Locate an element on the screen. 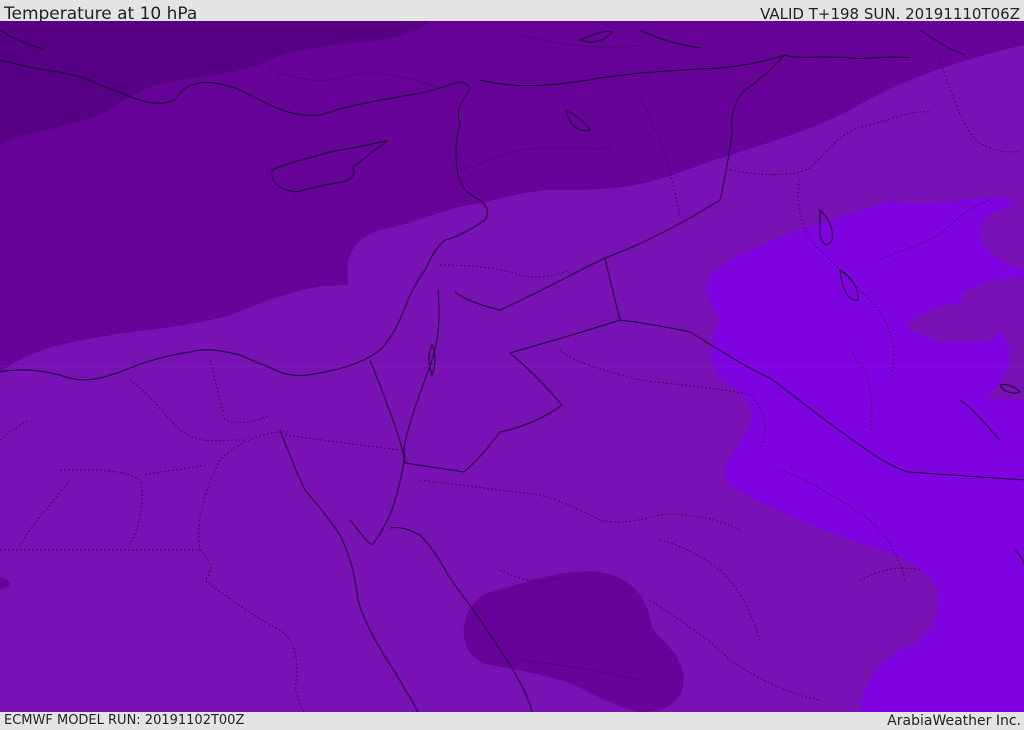 Image resolution: width=1024 pixels, height=730 pixels. model-run: ECMWF MODEL RUN: 20191102T00Z is located at coordinates (124, 720).